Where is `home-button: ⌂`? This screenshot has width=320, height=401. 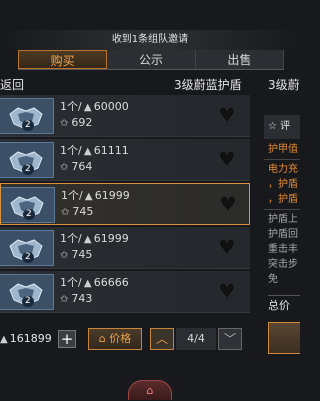
home-button: ⌂ is located at coordinates (150, 390).